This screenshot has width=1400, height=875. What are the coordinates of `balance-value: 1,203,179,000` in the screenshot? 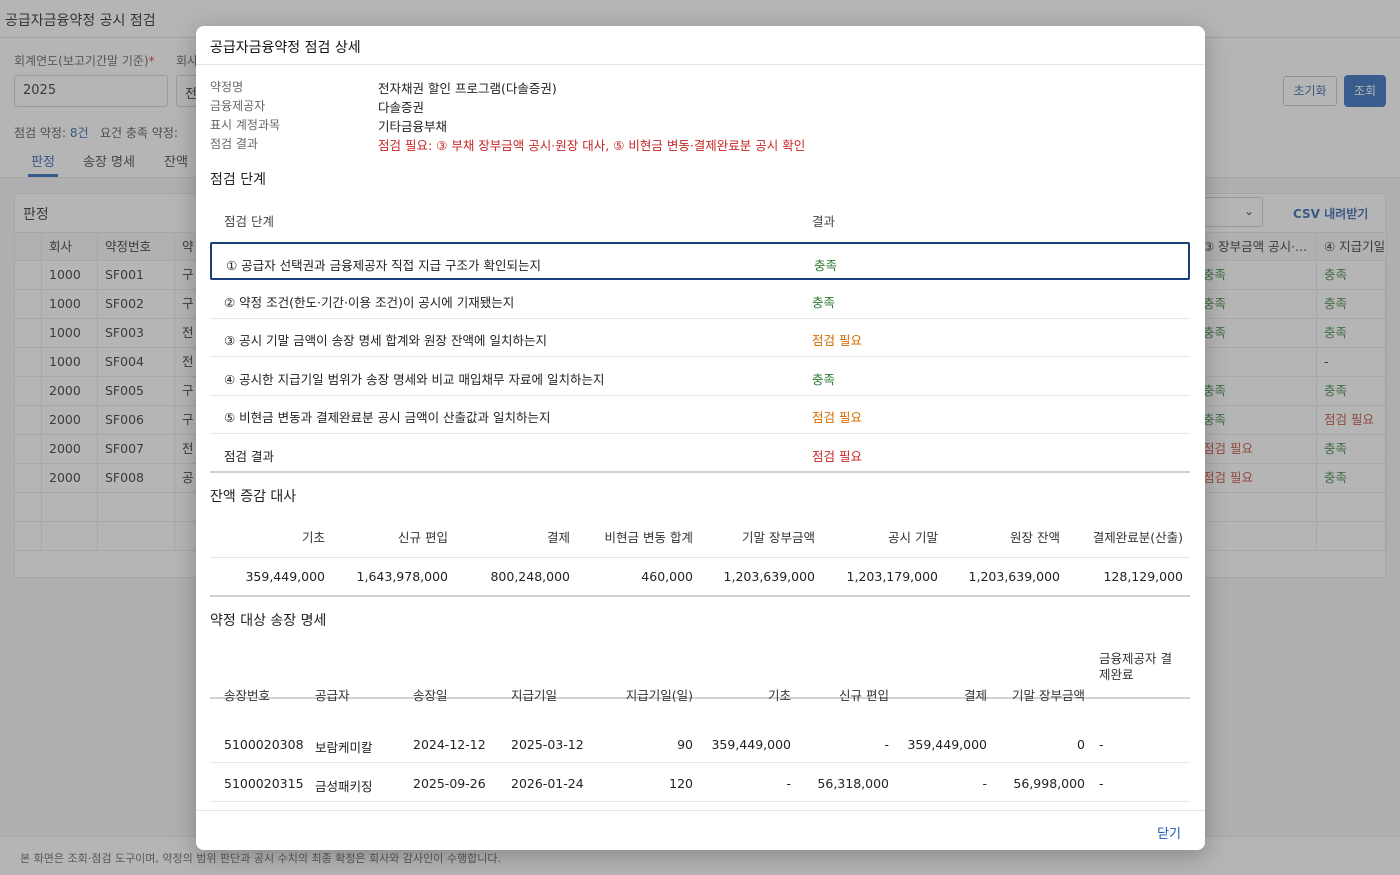 It's located at (892, 576).